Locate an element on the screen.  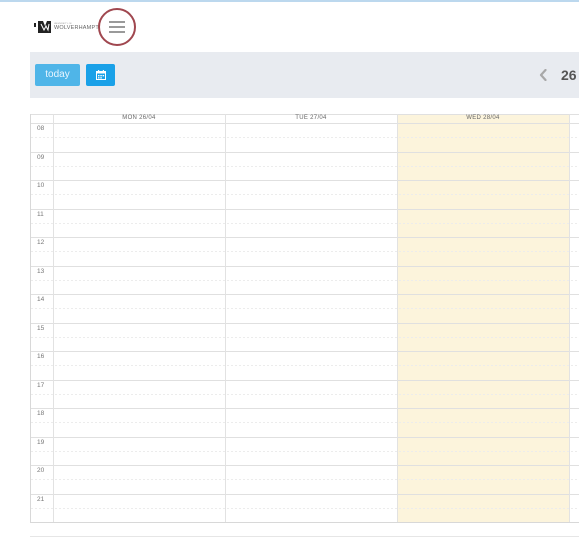
hour-label: 10 is located at coordinates (41, 185).